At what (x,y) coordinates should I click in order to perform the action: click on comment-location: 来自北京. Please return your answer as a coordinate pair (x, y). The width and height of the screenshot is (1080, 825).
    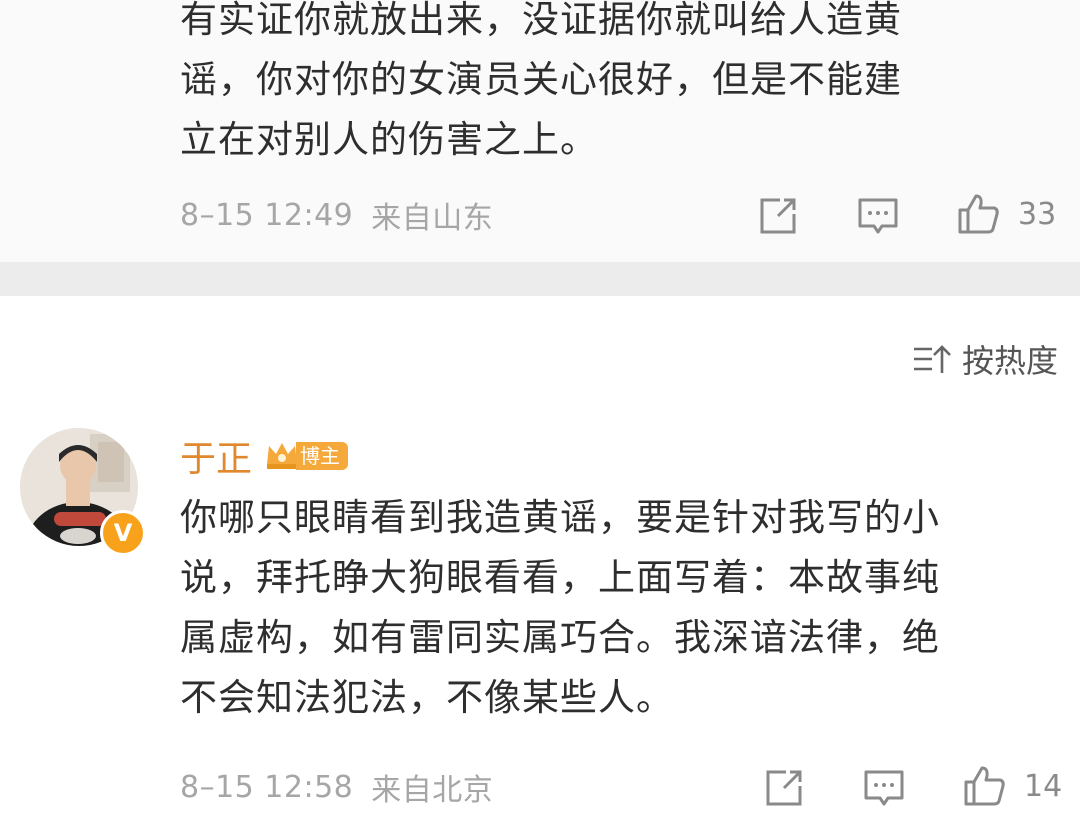
    Looking at the image, I should click on (432, 790).